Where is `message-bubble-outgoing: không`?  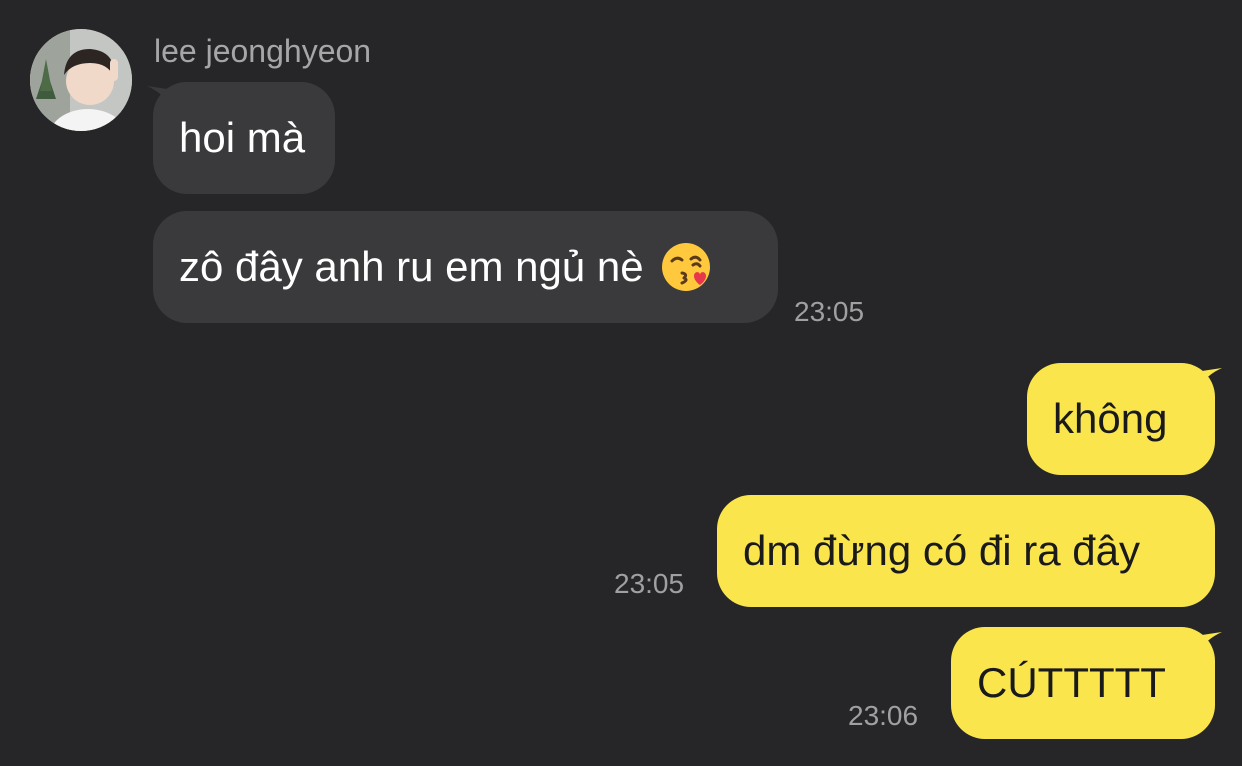
message-bubble-outgoing: không is located at coordinates (1121, 419).